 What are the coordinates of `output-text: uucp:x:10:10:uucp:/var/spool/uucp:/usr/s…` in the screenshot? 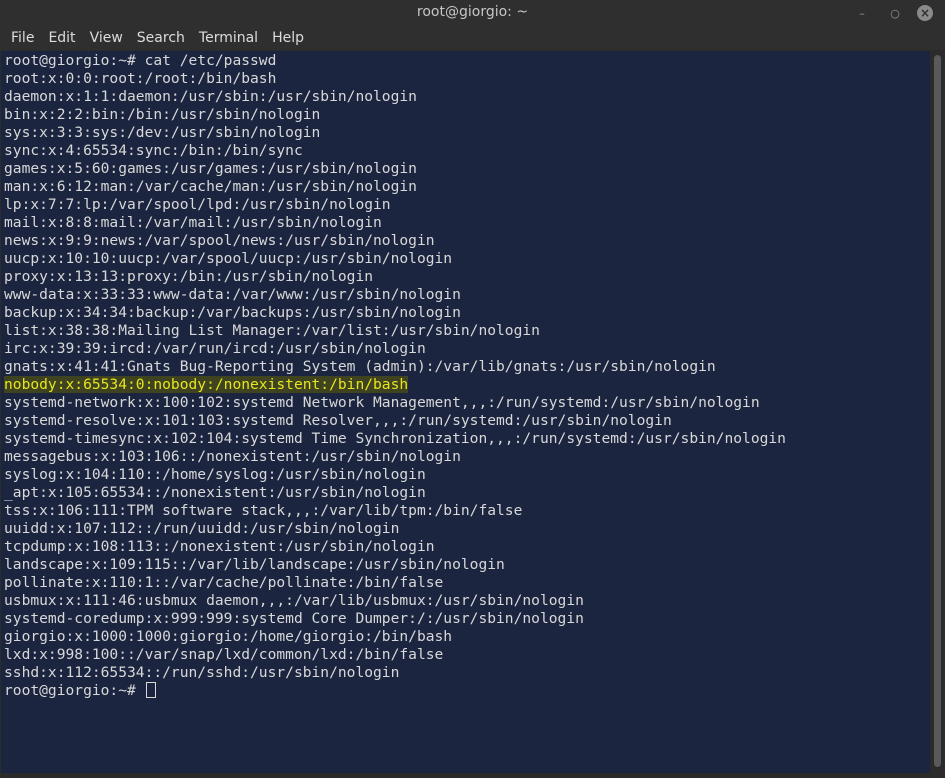 It's located at (228, 258).